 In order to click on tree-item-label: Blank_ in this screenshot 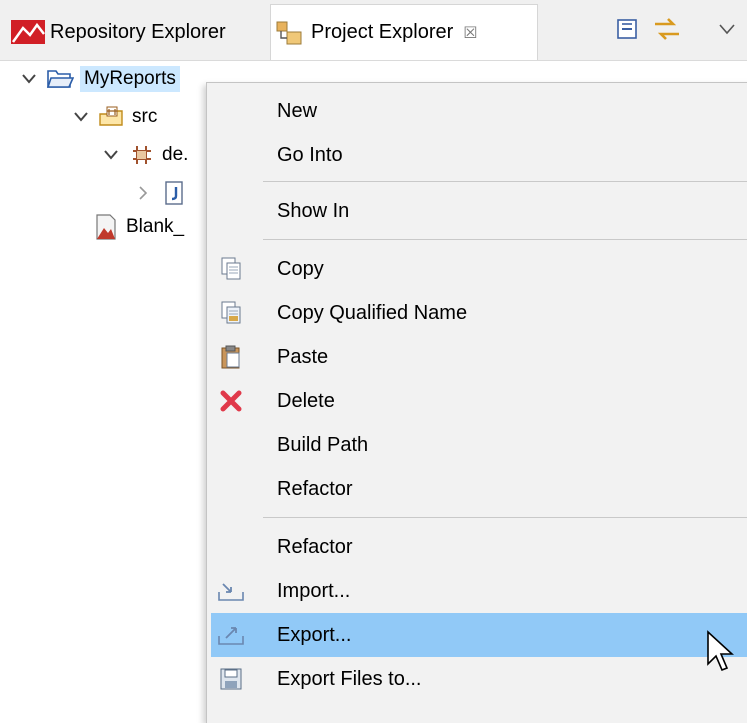, I will do `click(155, 226)`.